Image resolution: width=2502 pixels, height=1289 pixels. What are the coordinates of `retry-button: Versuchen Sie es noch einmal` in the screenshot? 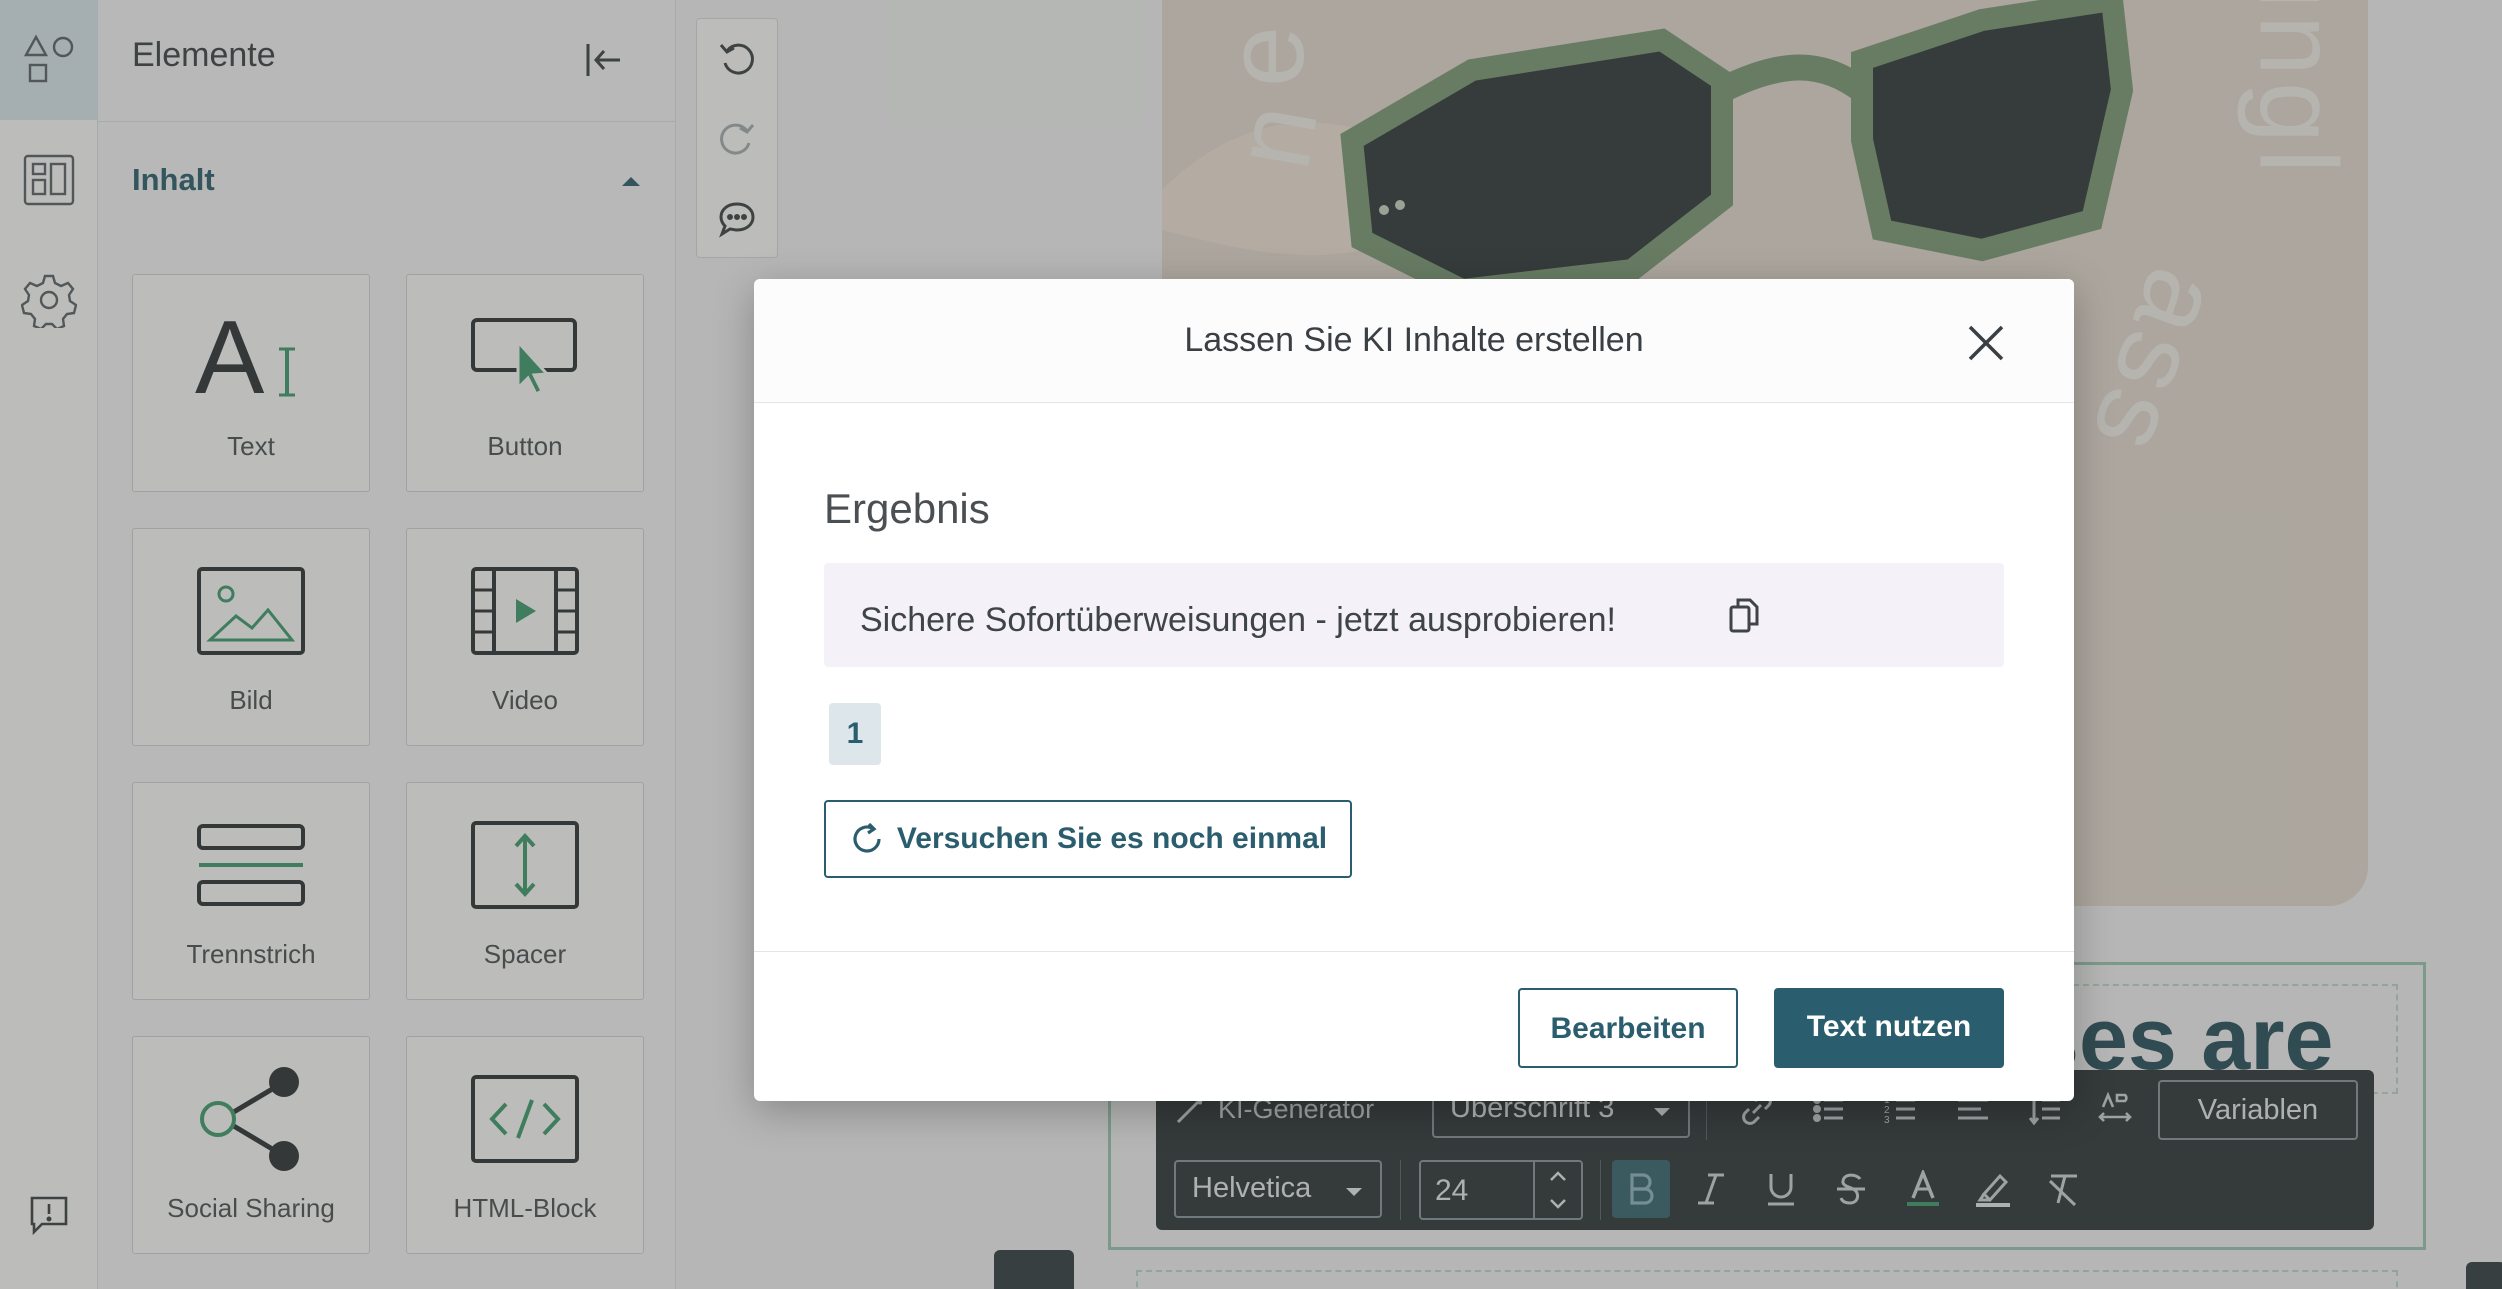 It's located at (1088, 839).